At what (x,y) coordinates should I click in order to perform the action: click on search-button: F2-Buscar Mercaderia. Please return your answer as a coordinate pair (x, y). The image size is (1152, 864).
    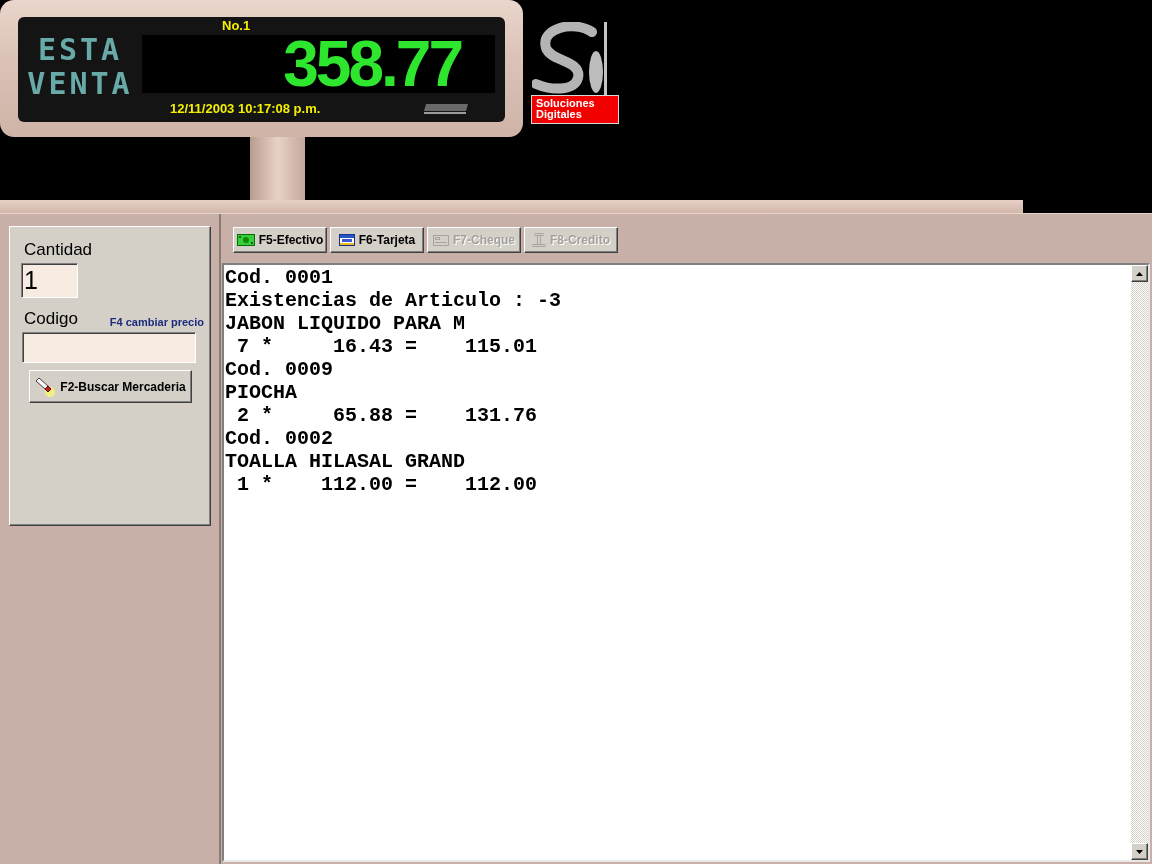
    Looking at the image, I should click on (110, 386).